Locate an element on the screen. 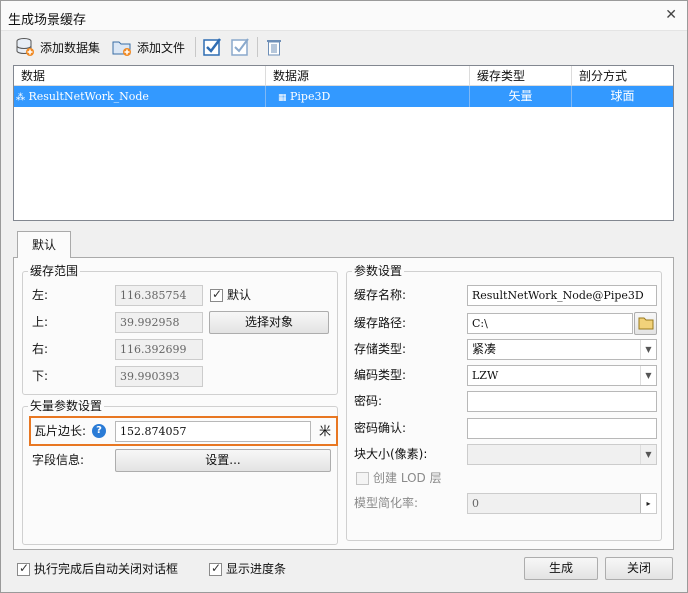 Image resolution: width=688 pixels, height=593 pixels. tile-length-label: 瓦片边长: is located at coordinates (60, 431).